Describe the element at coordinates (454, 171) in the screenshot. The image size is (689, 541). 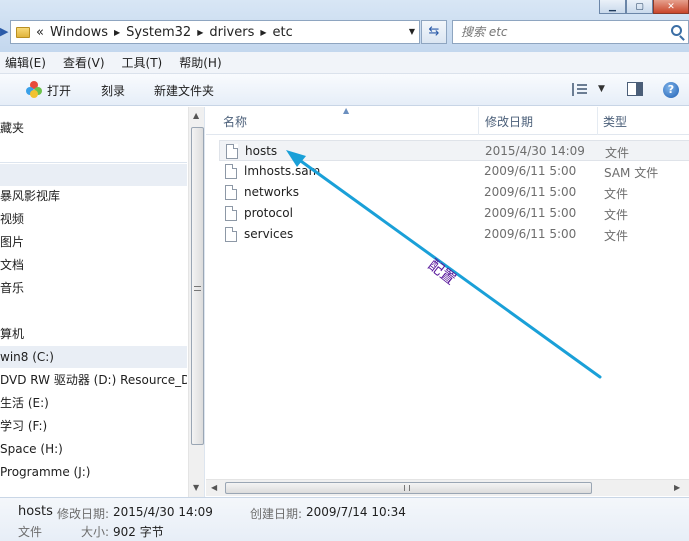
I see `file-row-lmhosts: lmhosts.sam 2009/6/11 5:00 SAM 文件` at that location.